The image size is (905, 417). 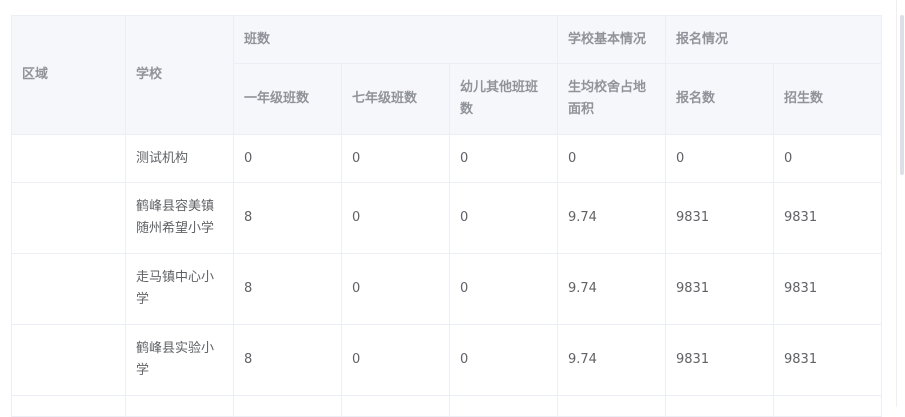 I want to click on cell-grade1: 0, so click(x=287, y=158).